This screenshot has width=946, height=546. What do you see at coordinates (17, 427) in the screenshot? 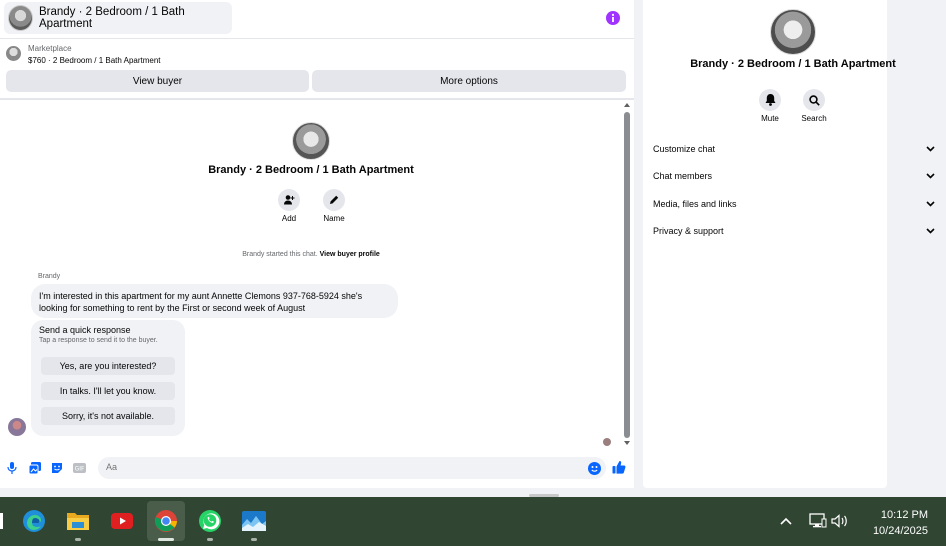
I see `sender-avatar` at bounding box center [17, 427].